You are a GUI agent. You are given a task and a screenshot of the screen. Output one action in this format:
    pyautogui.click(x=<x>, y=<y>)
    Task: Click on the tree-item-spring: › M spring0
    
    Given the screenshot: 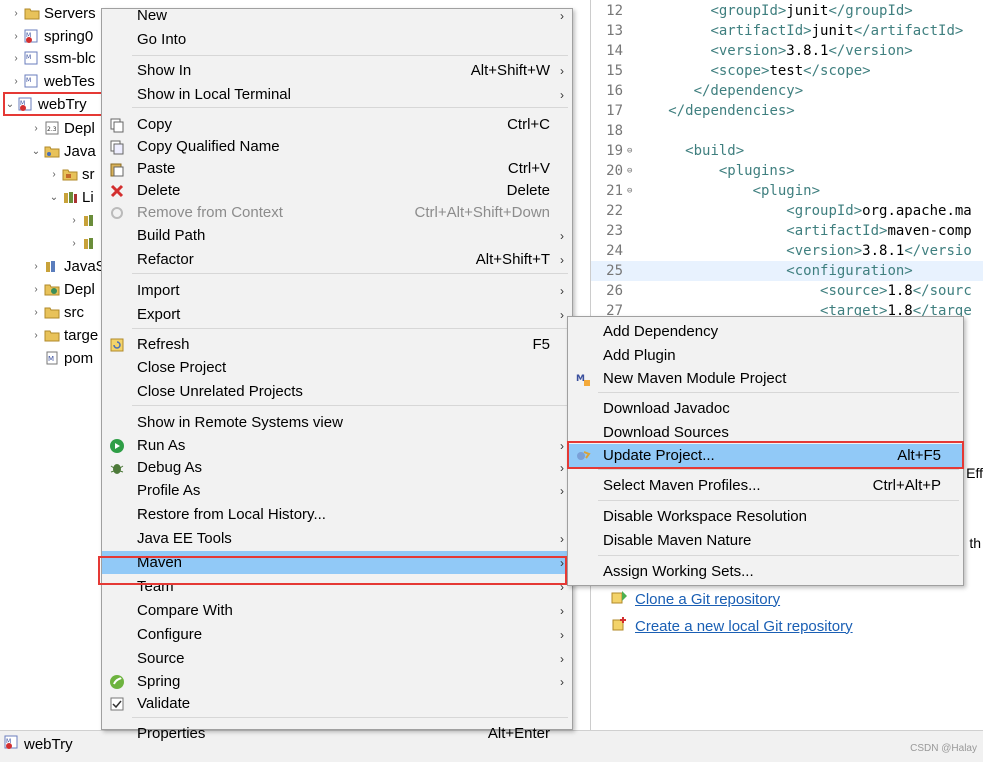 What is the action you would take?
    pyautogui.click(x=51, y=36)
    